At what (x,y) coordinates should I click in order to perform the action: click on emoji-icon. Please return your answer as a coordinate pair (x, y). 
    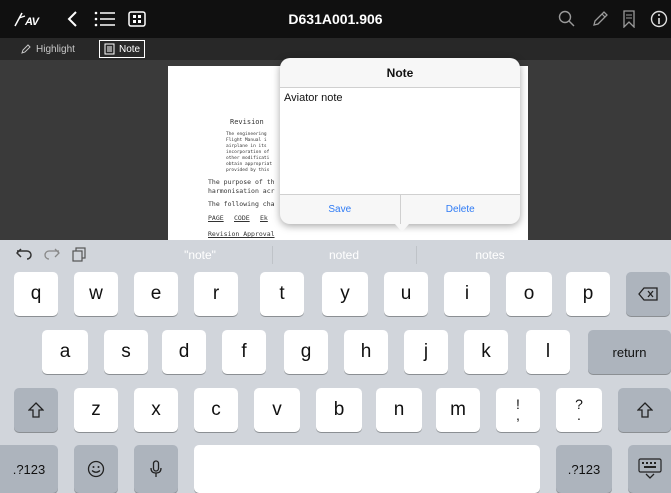
    Looking at the image, I should click on (96, 469).